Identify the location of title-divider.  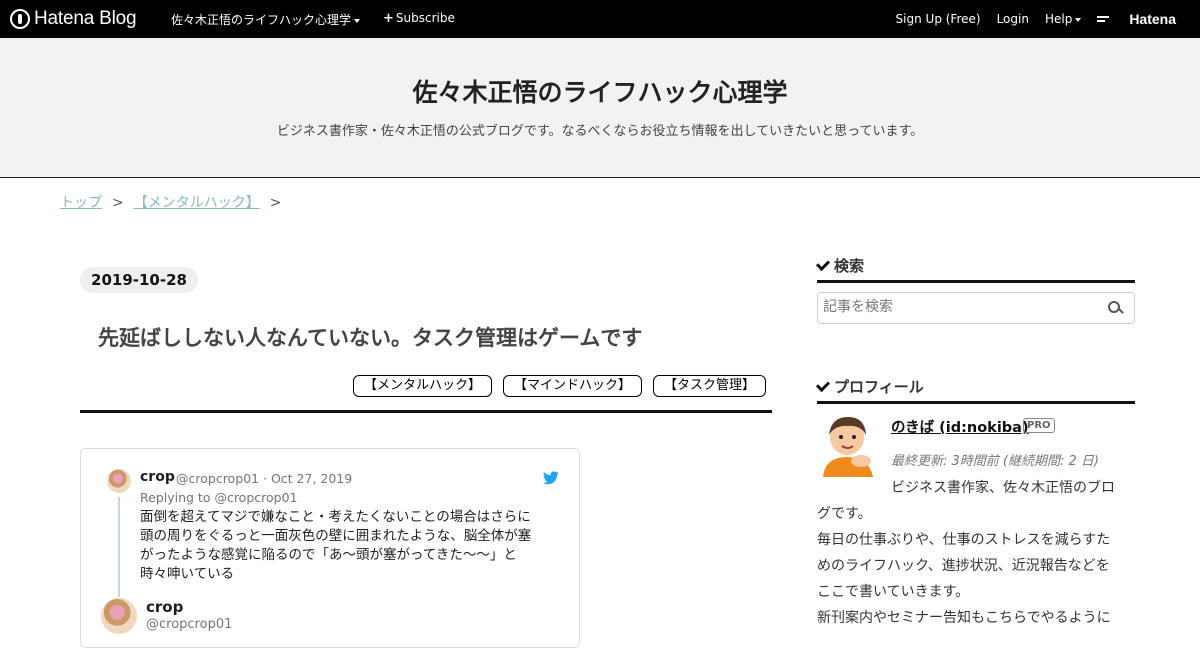
(426, 411).